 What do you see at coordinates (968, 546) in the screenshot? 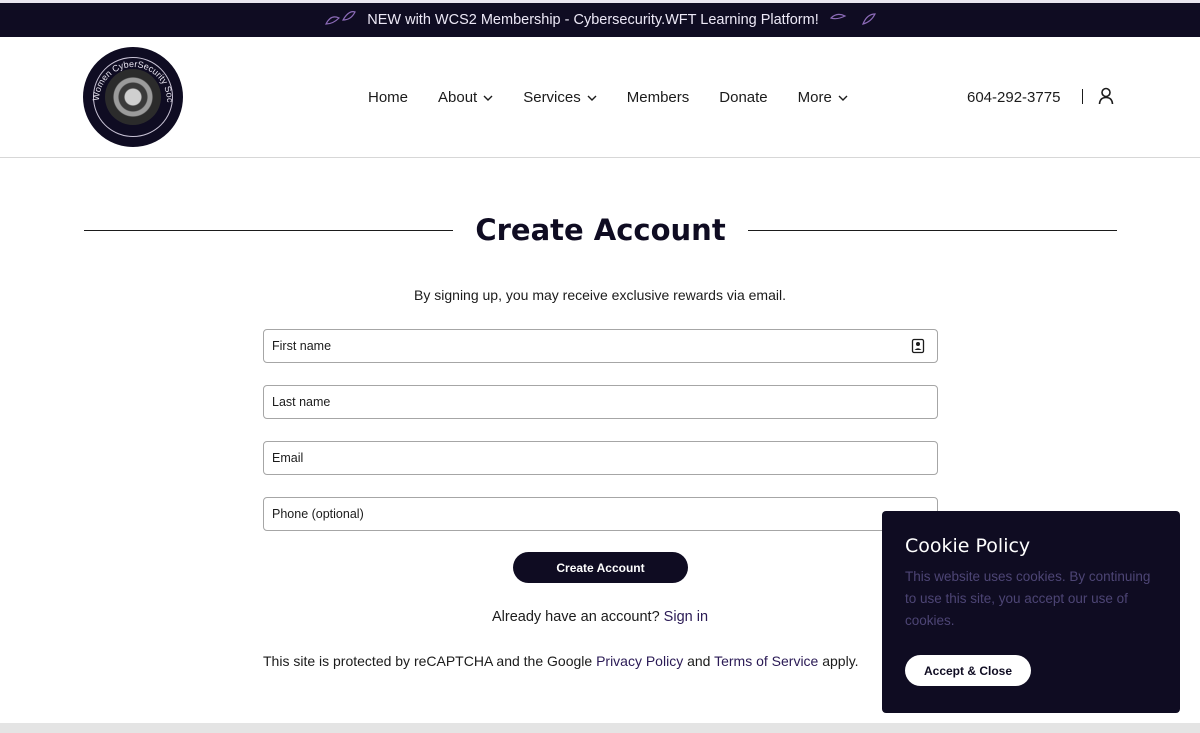
I see `cookie-title: Cookie Policy` at bounding box center [968, 546].